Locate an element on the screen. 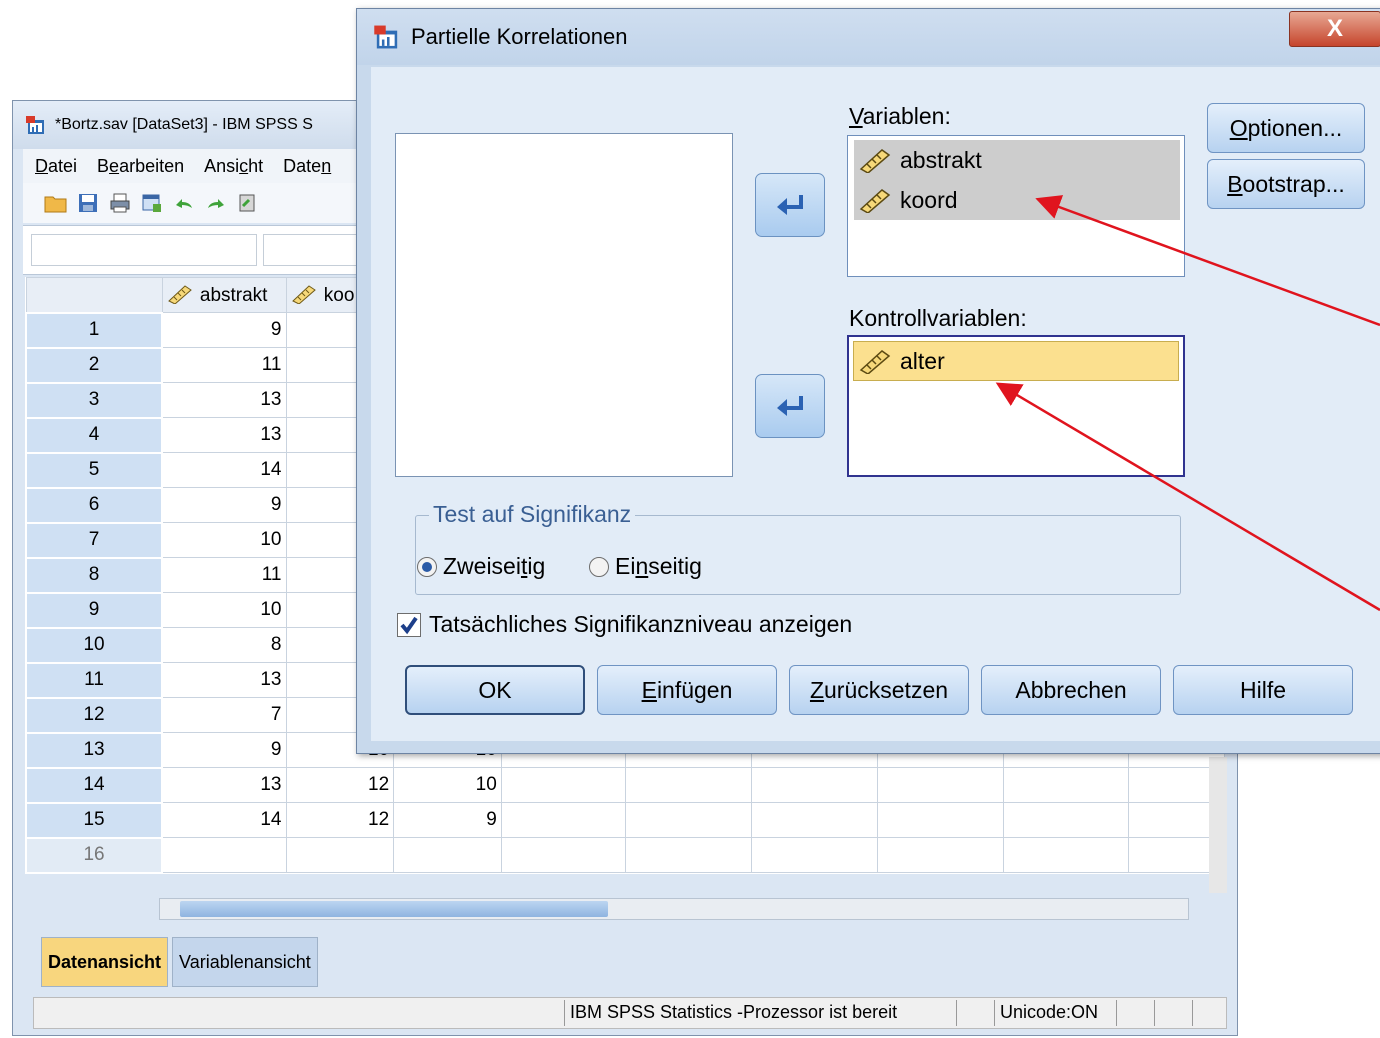  significance-group-label: Test auf Signifikanz is located at coordinates (532, 514).